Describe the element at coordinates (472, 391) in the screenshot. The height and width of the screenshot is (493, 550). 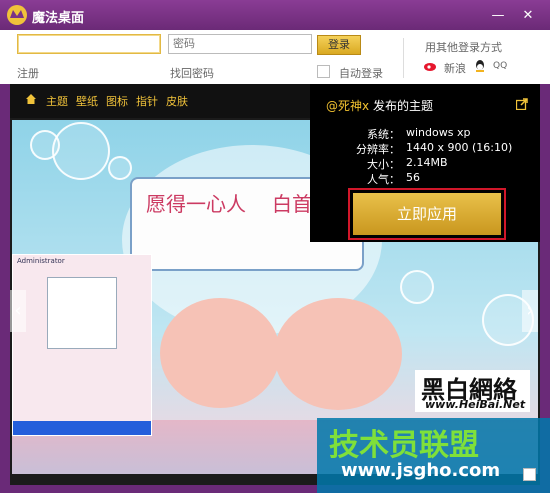
I see `watermark-heibai: 黑白網絡 www.HeiBai.Net` at that location.